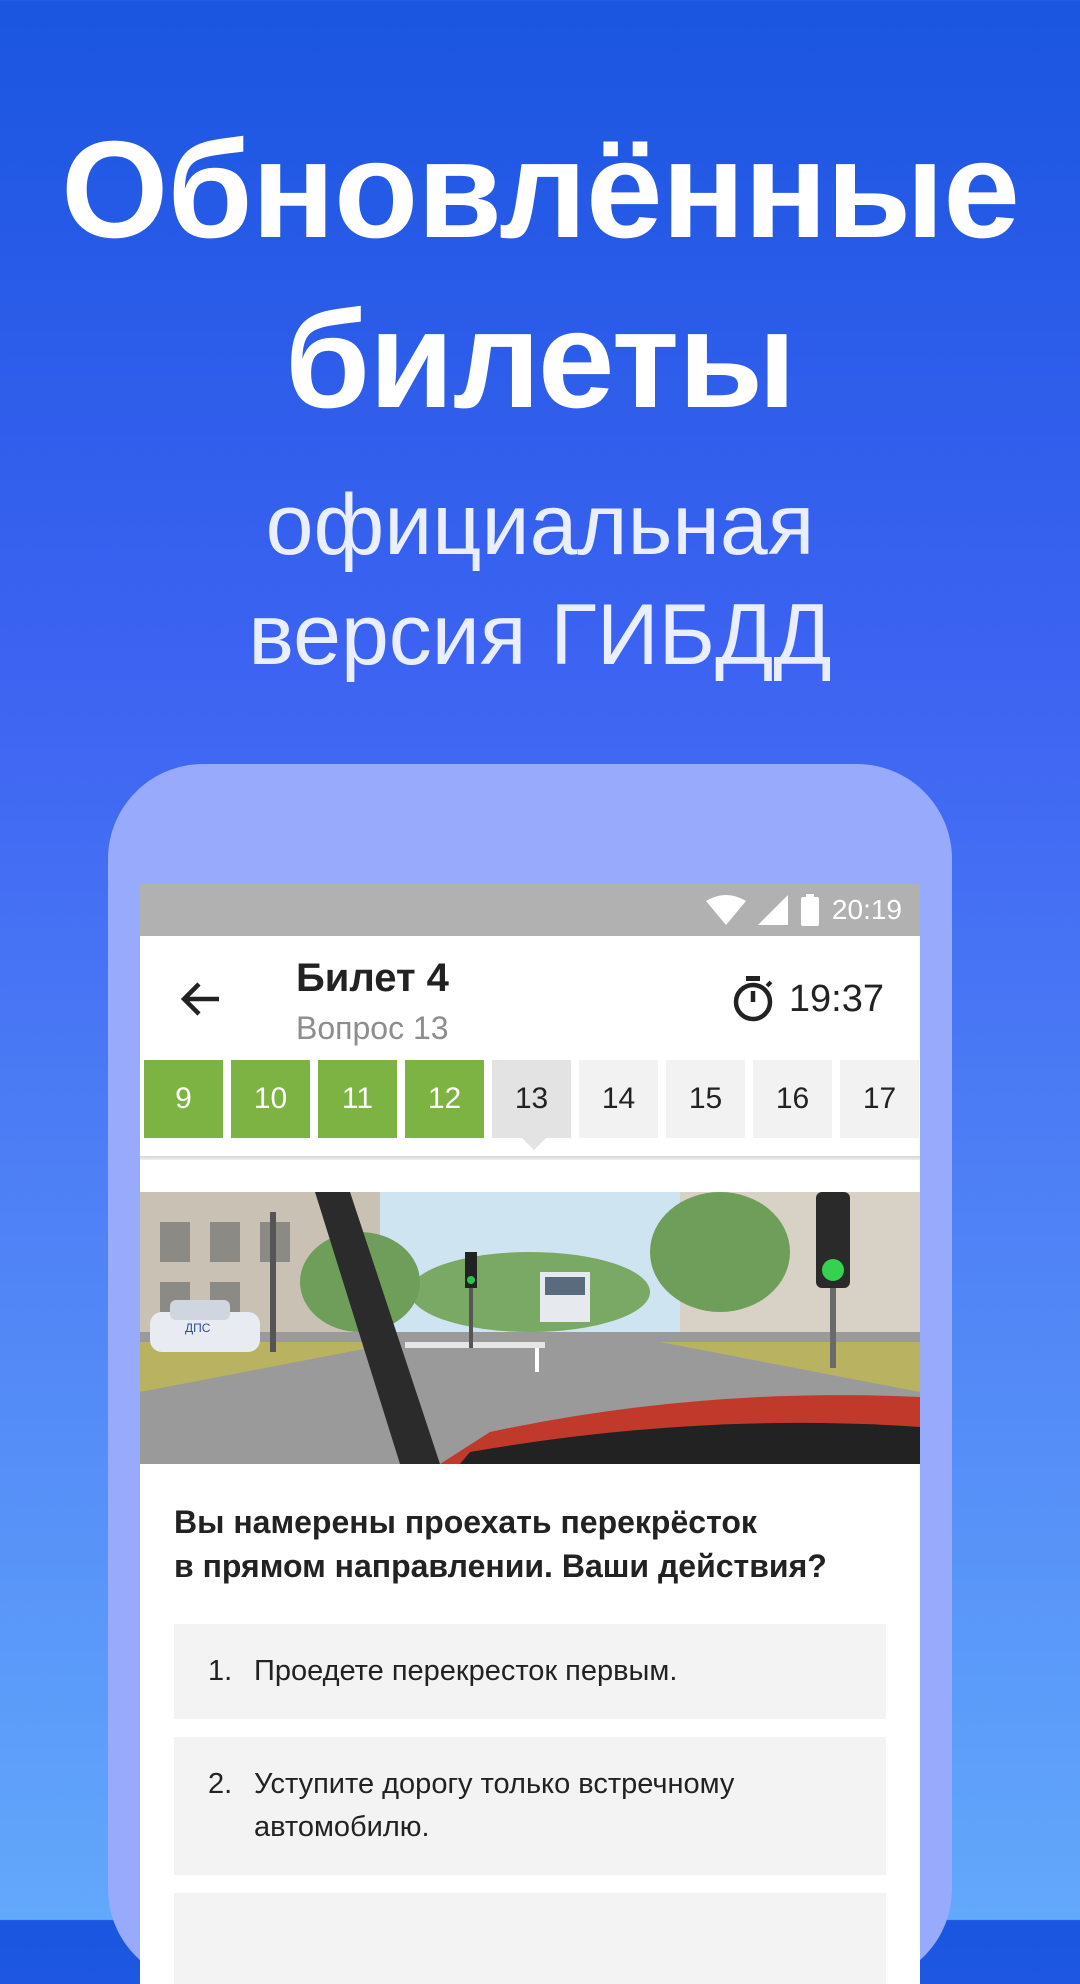 The height and width of the screenshot is (1984, 1080). I want to click on promo-title-line2: билеты, so click(540, 360).